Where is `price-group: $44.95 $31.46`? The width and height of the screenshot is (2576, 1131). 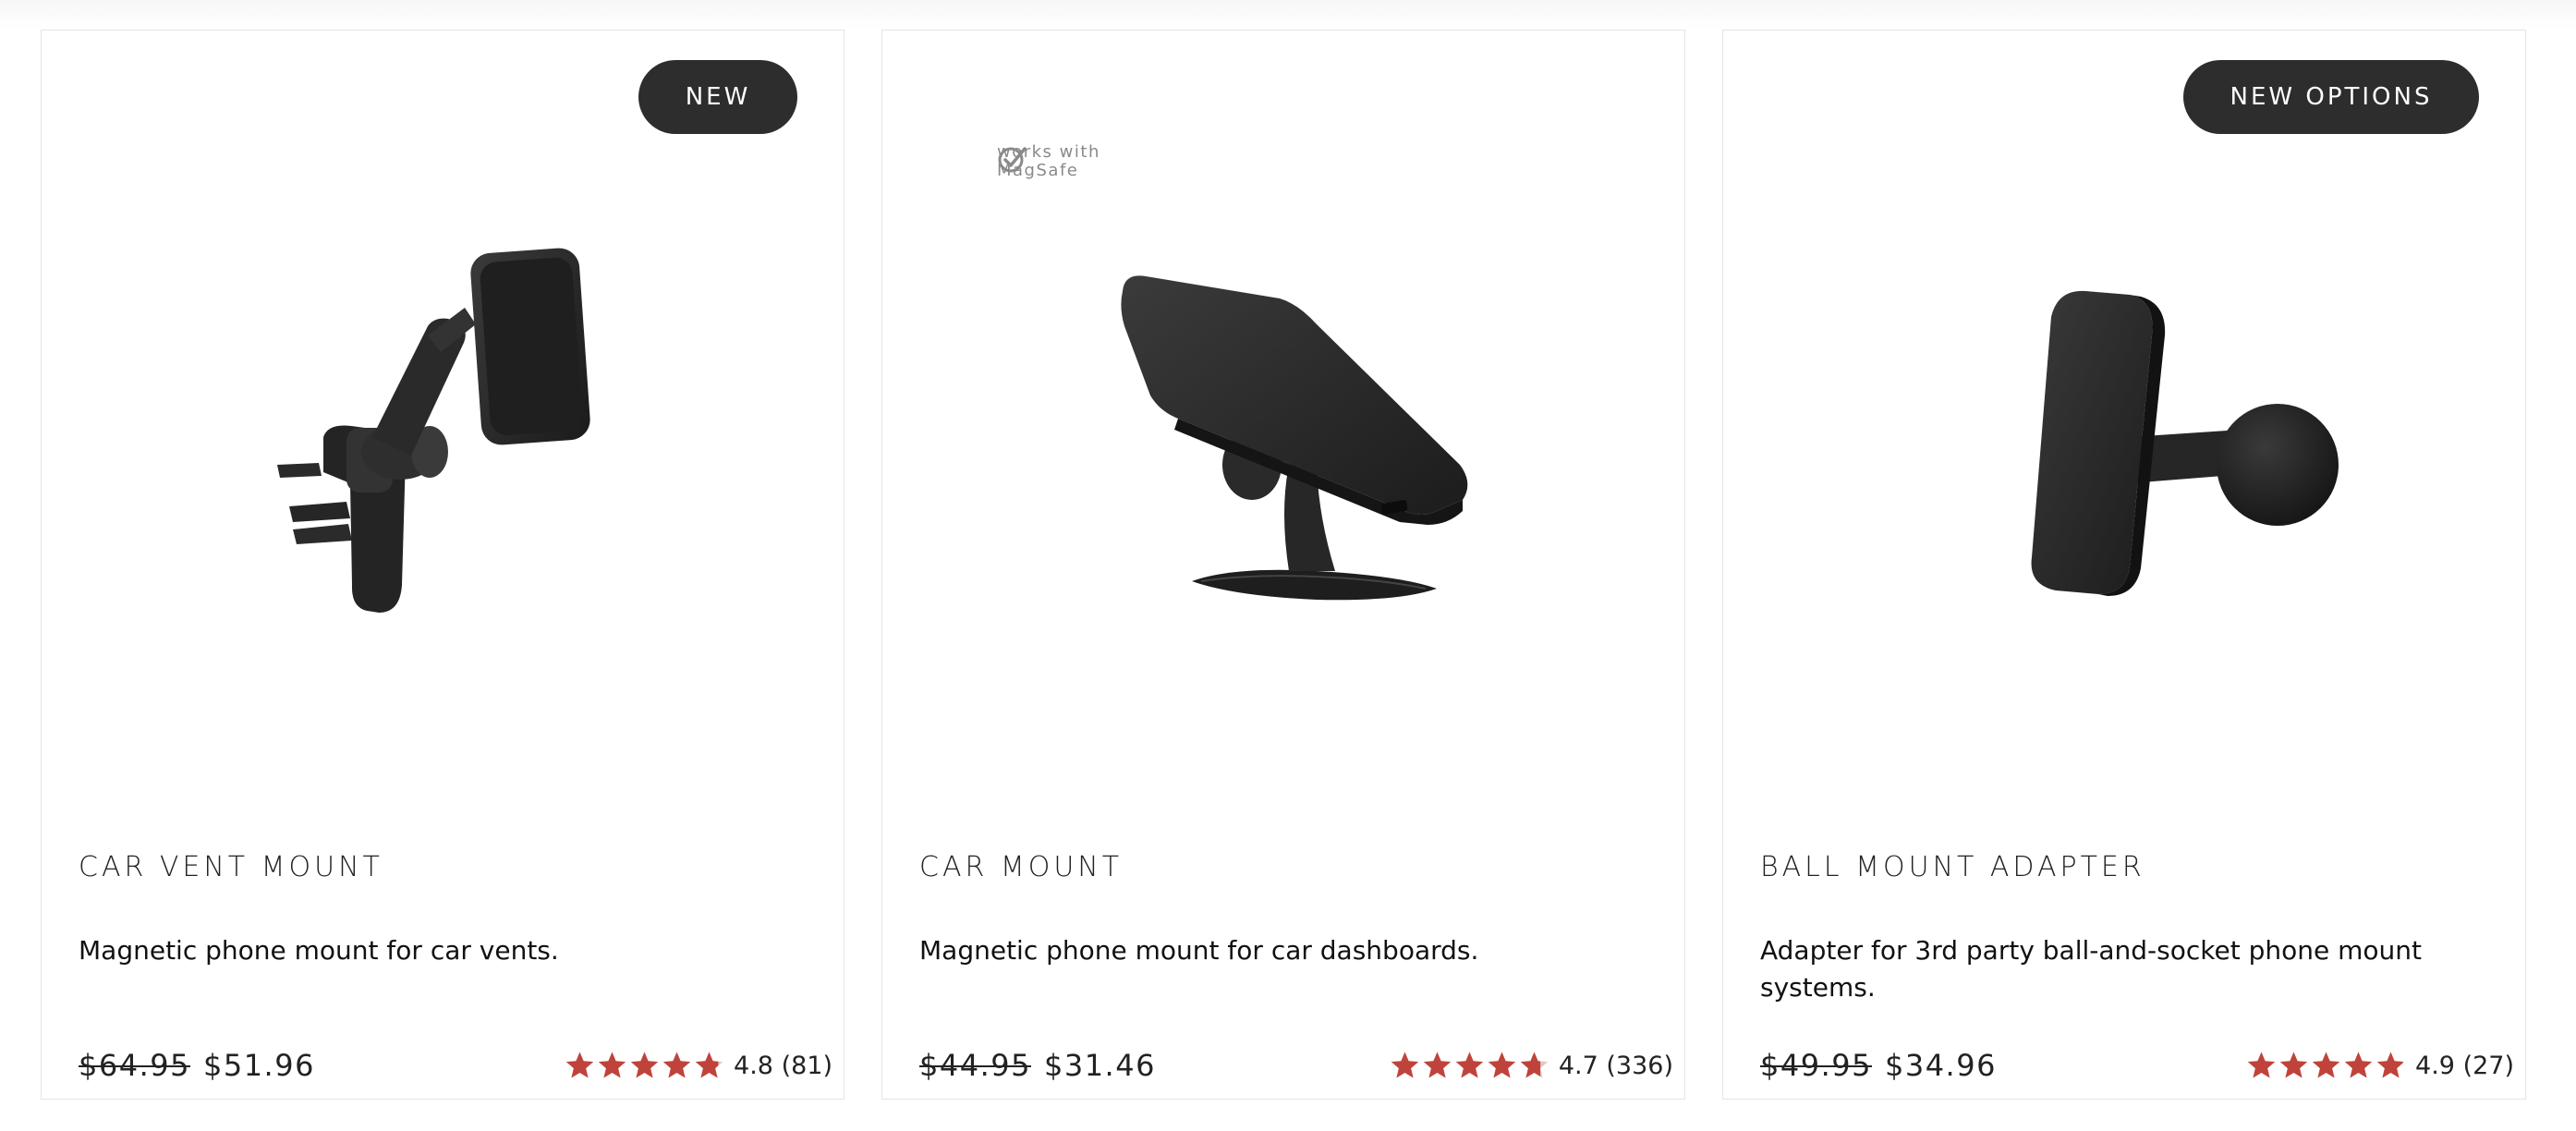 price-group: $44.95 $31.46 is located at coordinates (1037, 1065).